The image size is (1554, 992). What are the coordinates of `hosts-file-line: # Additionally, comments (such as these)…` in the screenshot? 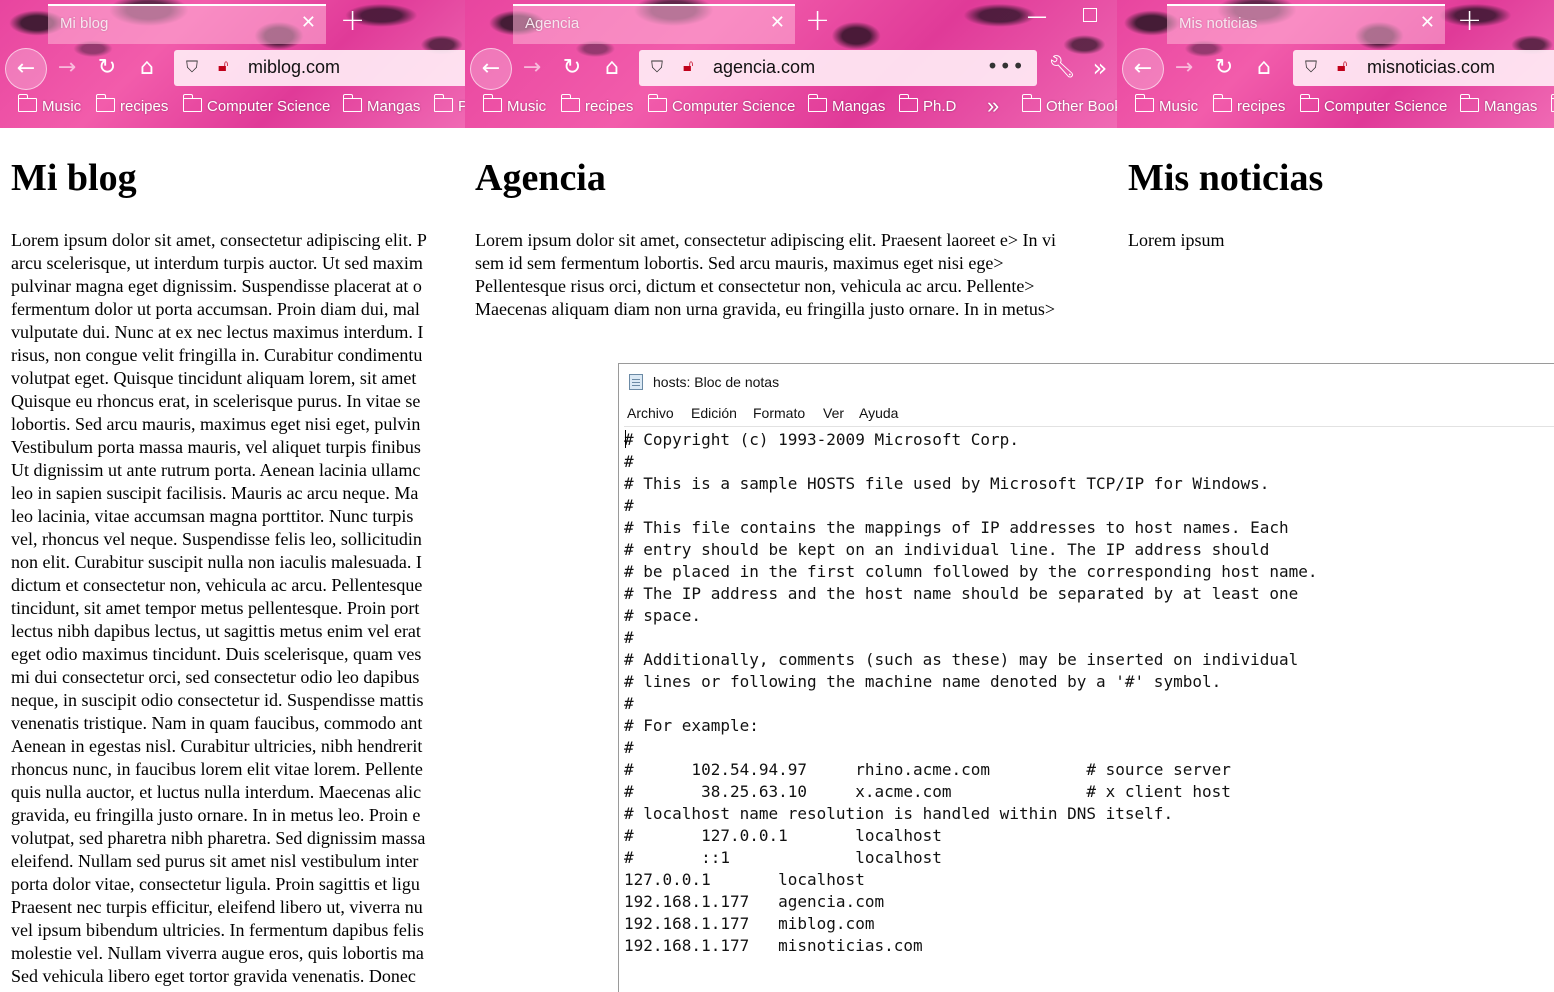 It's located at (961, 659).